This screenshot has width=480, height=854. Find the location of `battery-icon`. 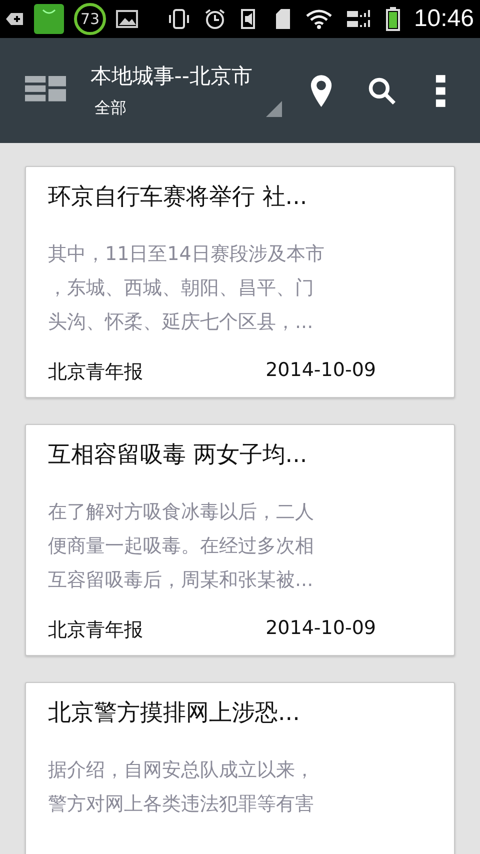

battery-icon is located at coordinates (393, 19).